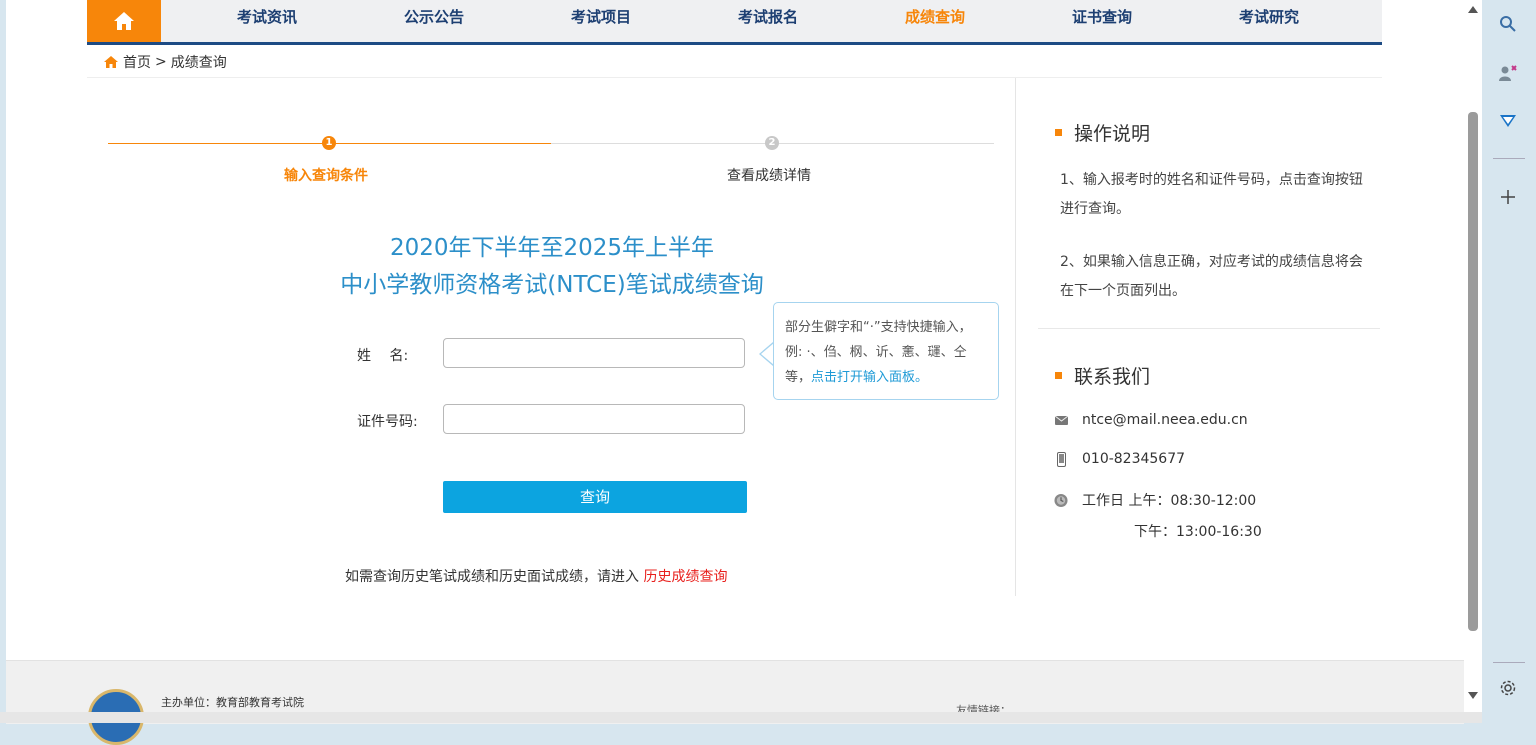 The image size is (1536, 745). What do you see at coordinates (772, 143) in the screenshot?
I see `step-2-dot: 2` at bounding box center [772, 143].